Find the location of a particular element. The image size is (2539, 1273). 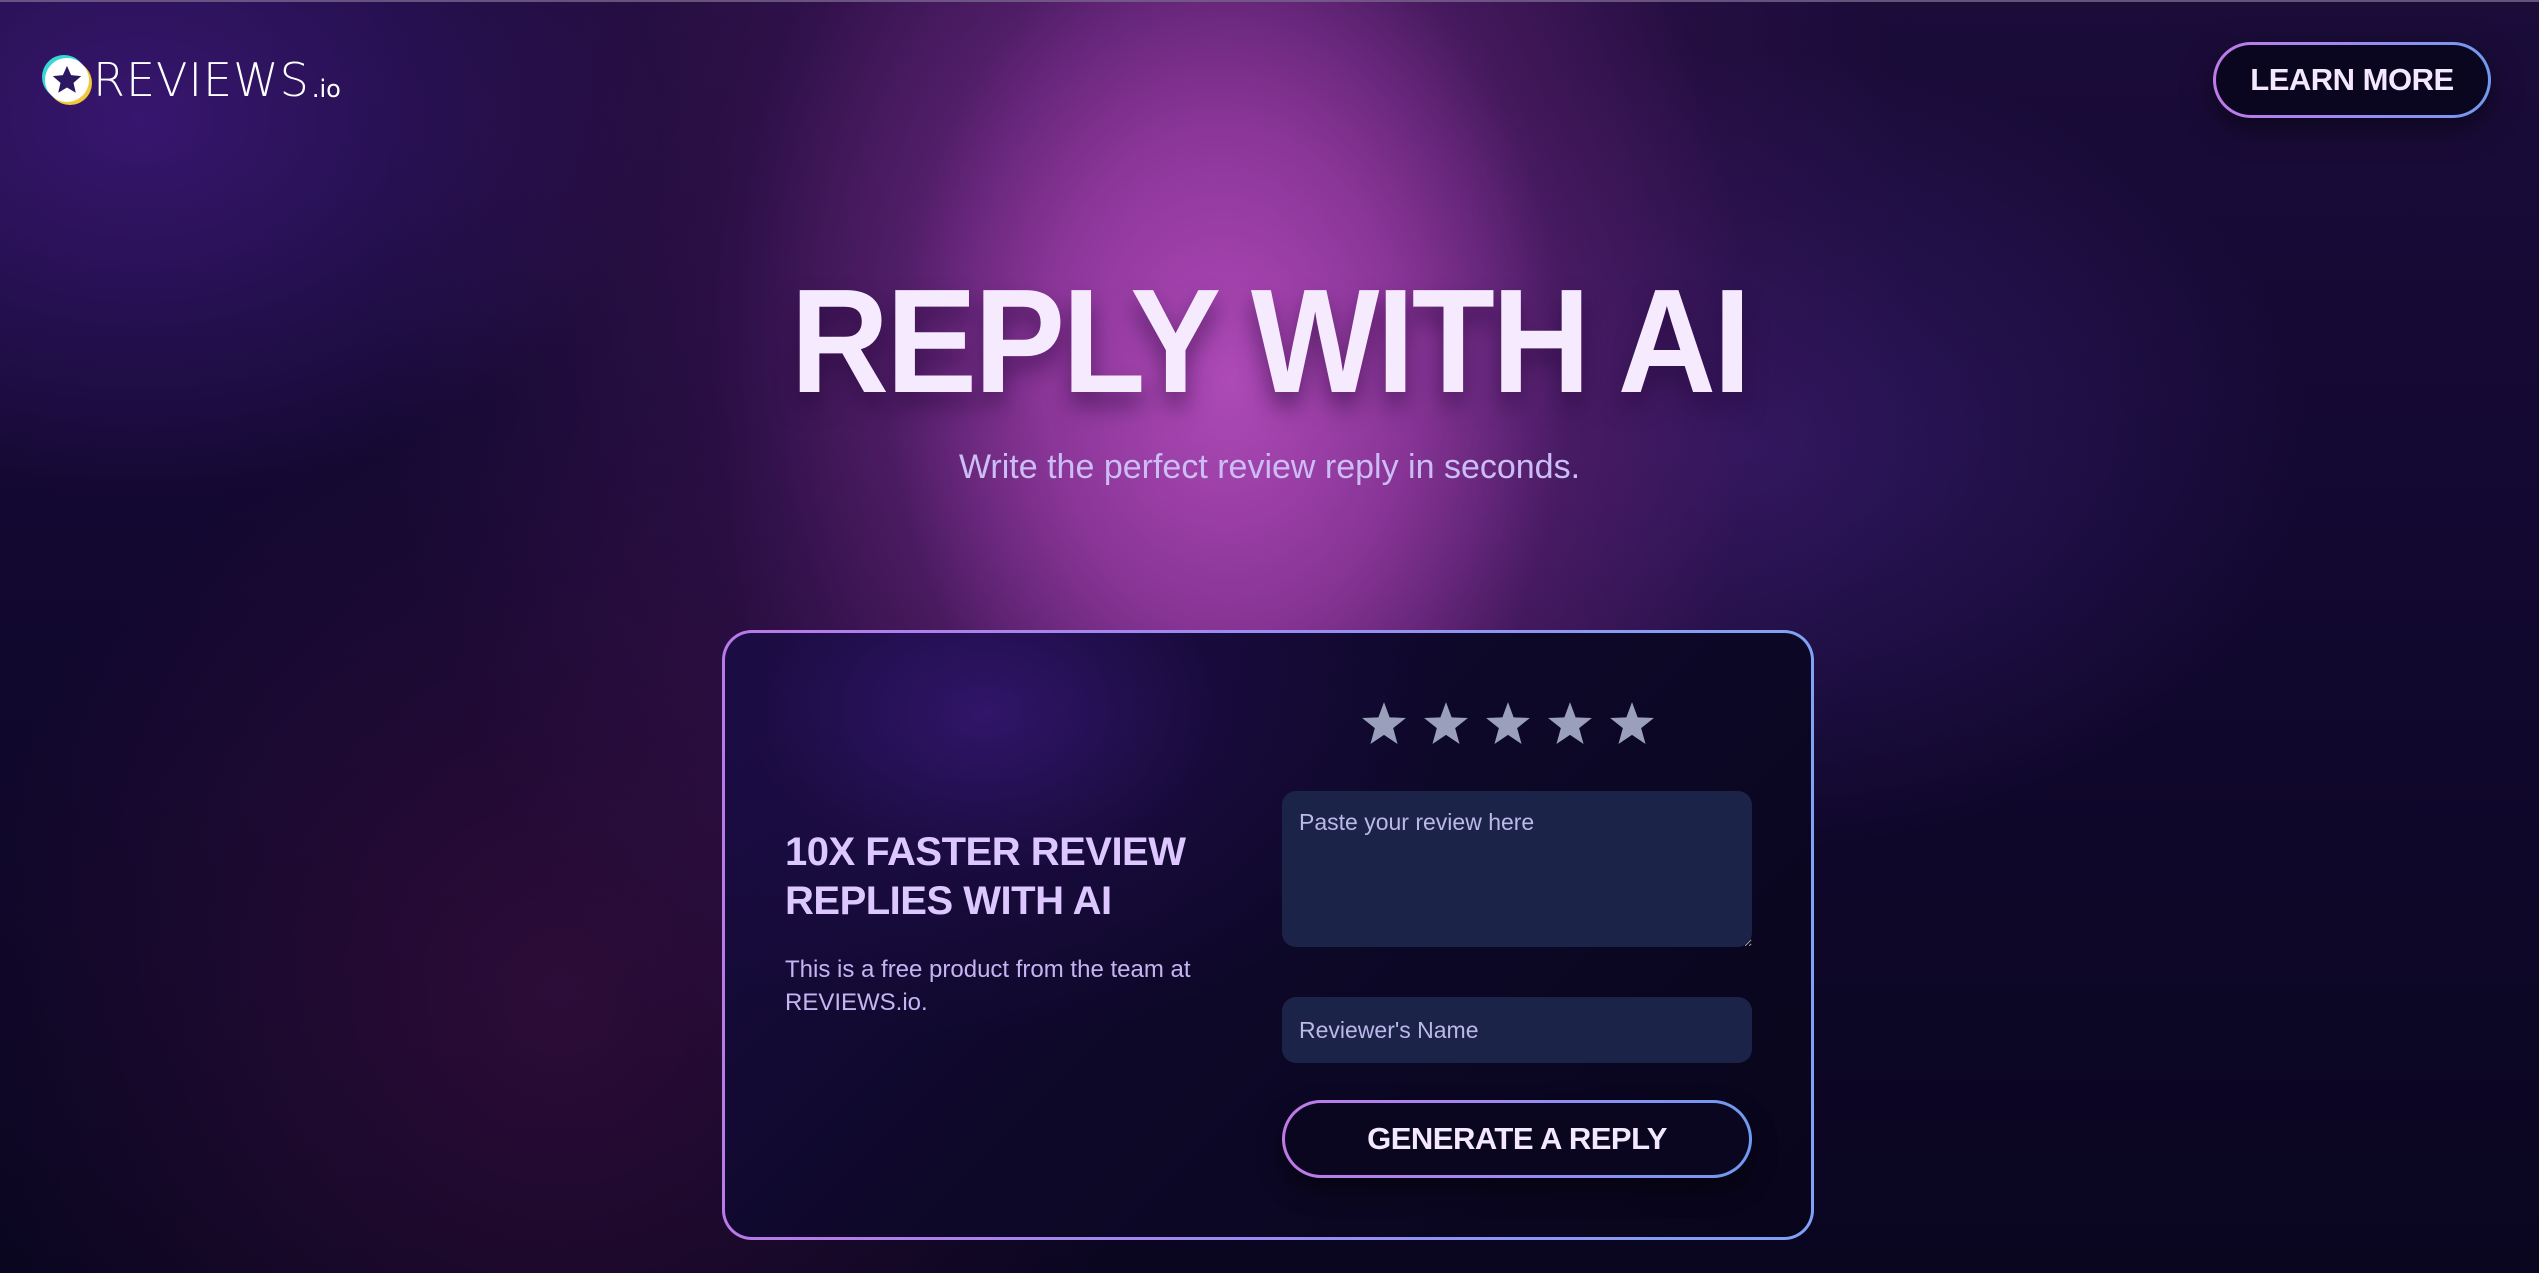

hero-title: REPLY WITH AI is located at coordinates (1270, 341).